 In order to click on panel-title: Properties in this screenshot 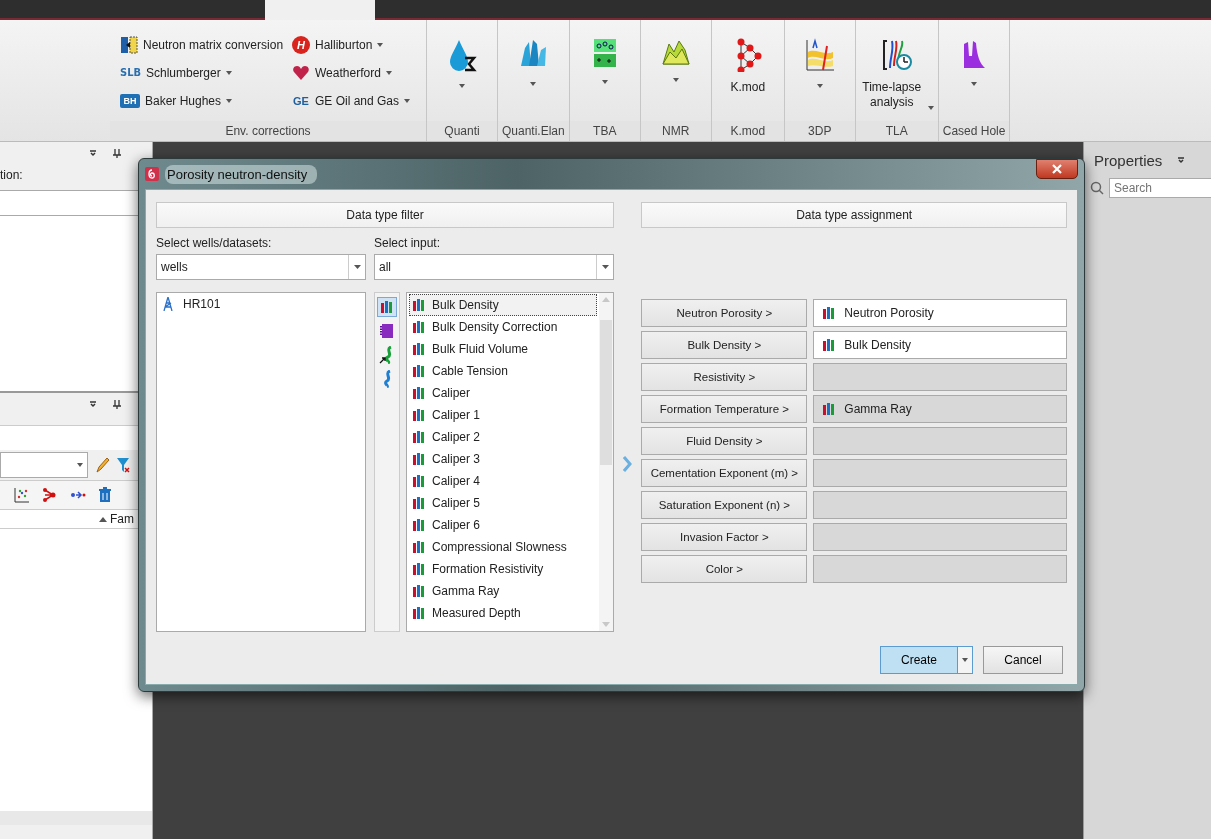, I will do `click(1128, 160)`.